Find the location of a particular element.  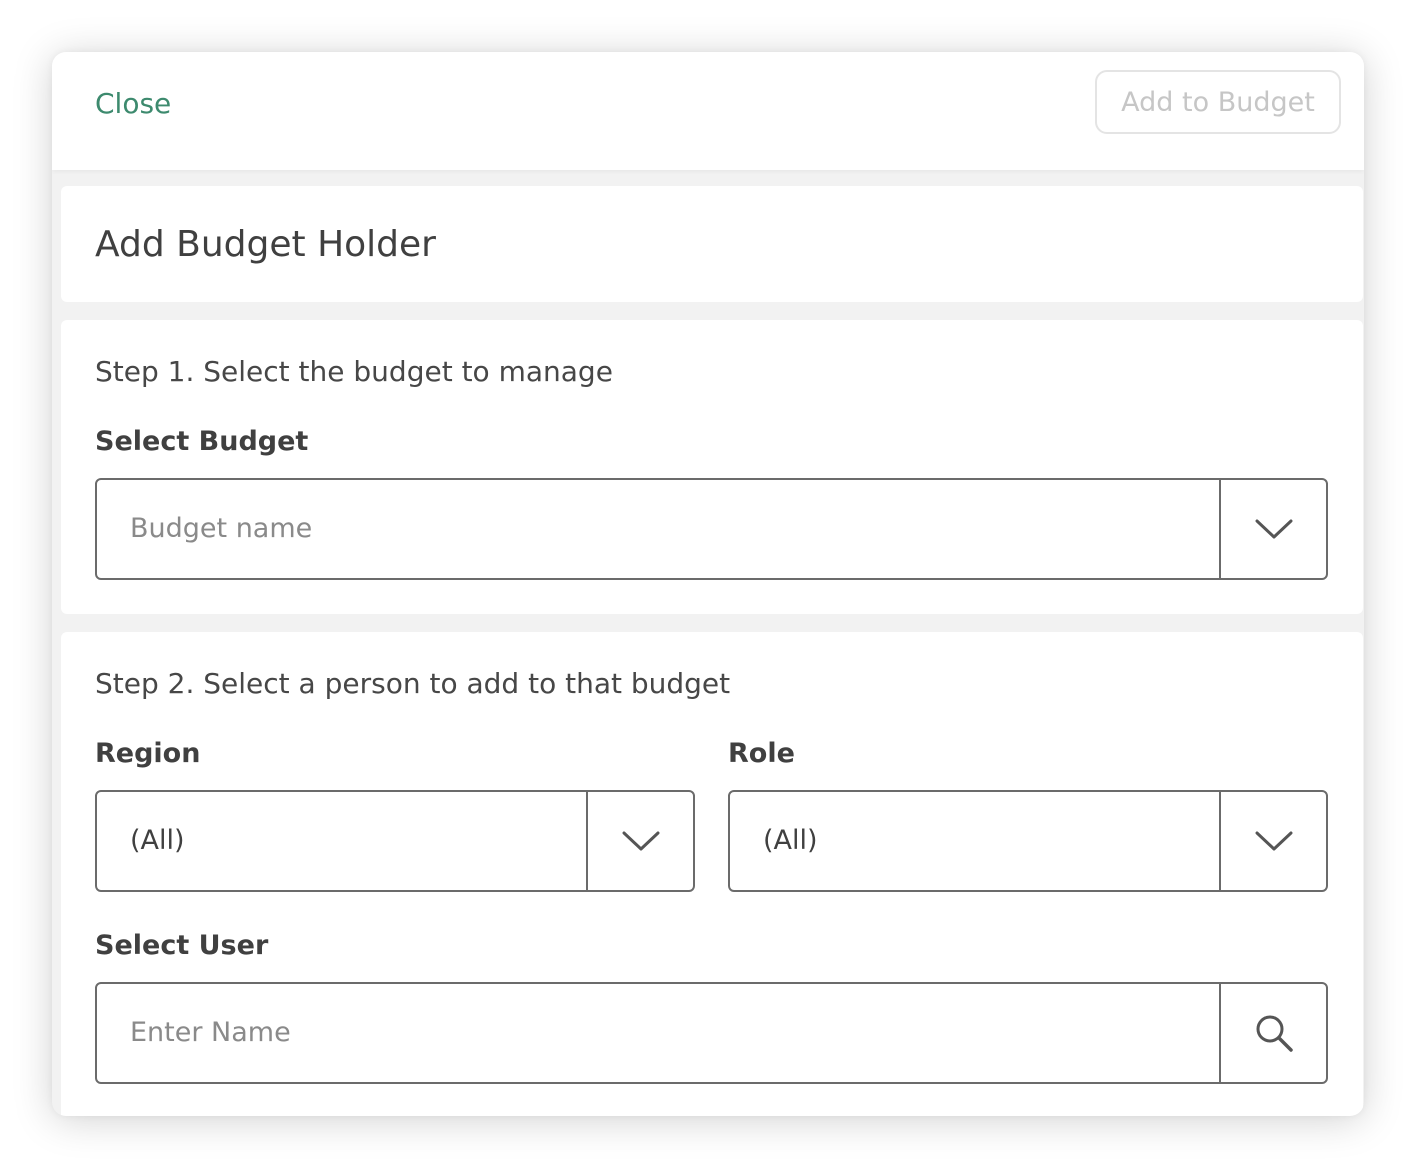

add-to-budget-button: Add to Budget is located at coordinates (1218, 102).